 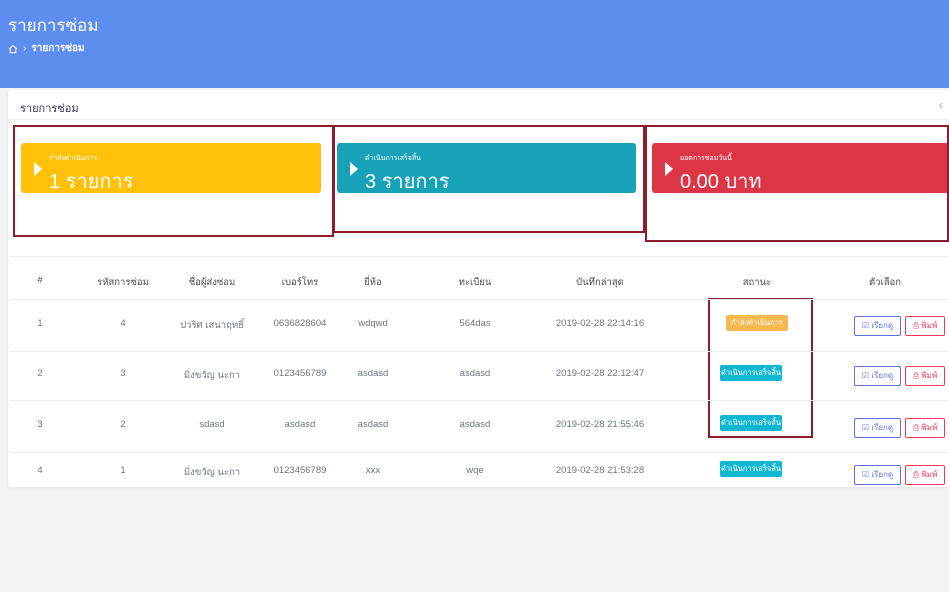 What do you see at coordinates (123, 373) in the screenshot?
I see `cell-code: 3` at bounding box center [123, 373].